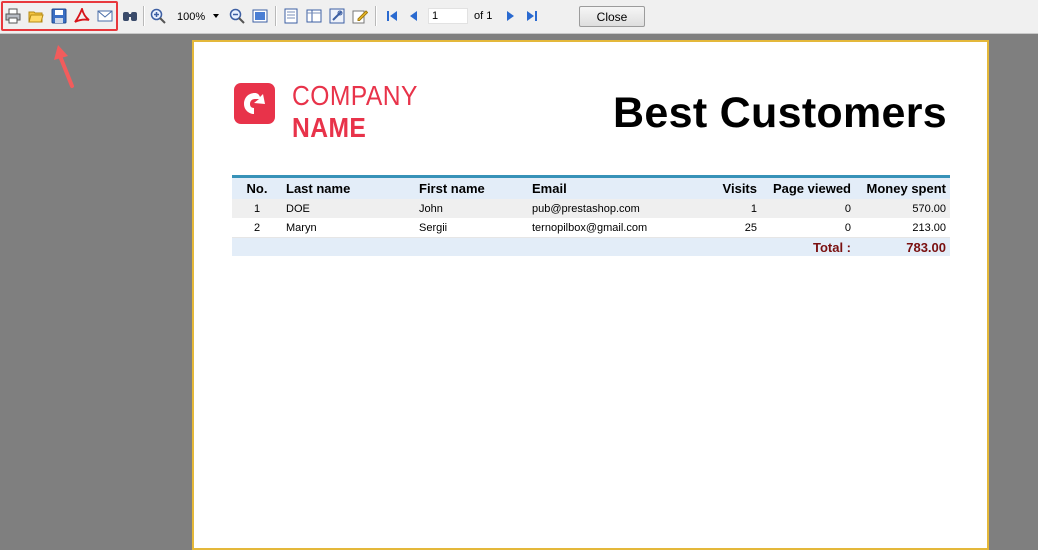  I want to click on cell-email: ternopilbox@gmail.com, so click(614, 228).